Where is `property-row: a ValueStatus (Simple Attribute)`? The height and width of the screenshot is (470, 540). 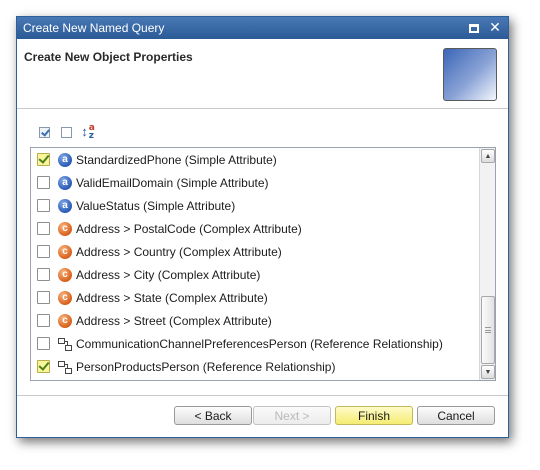 property-row: a ValueStatus (Simple Attribute) is located at coordinates (255, 205).